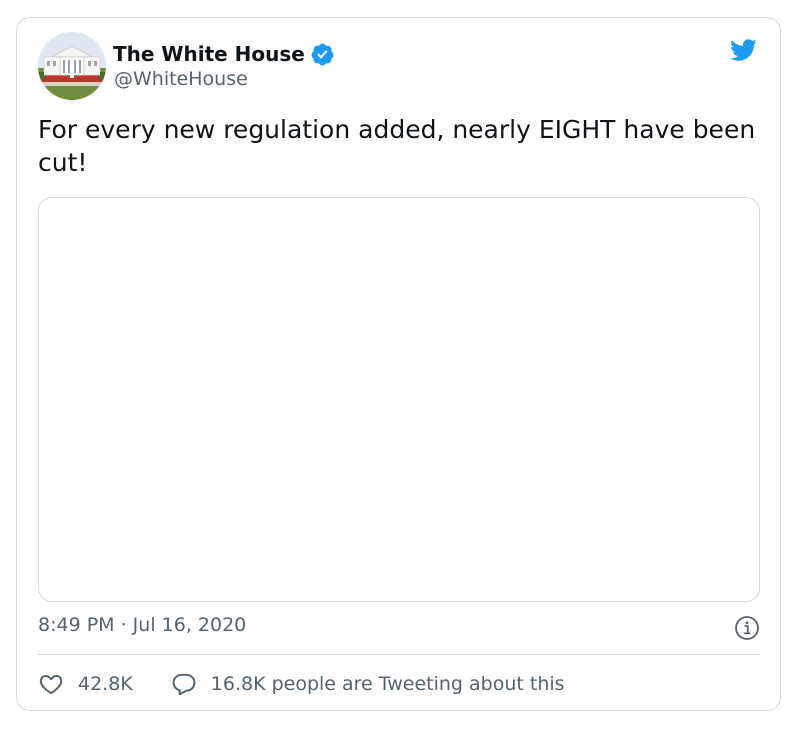 Image resolution: width=799 pixels, height=732 pixels. Describe the element at coordinates (184, 684) in the screenshot. I see `speech-bubble-icon` at that location.